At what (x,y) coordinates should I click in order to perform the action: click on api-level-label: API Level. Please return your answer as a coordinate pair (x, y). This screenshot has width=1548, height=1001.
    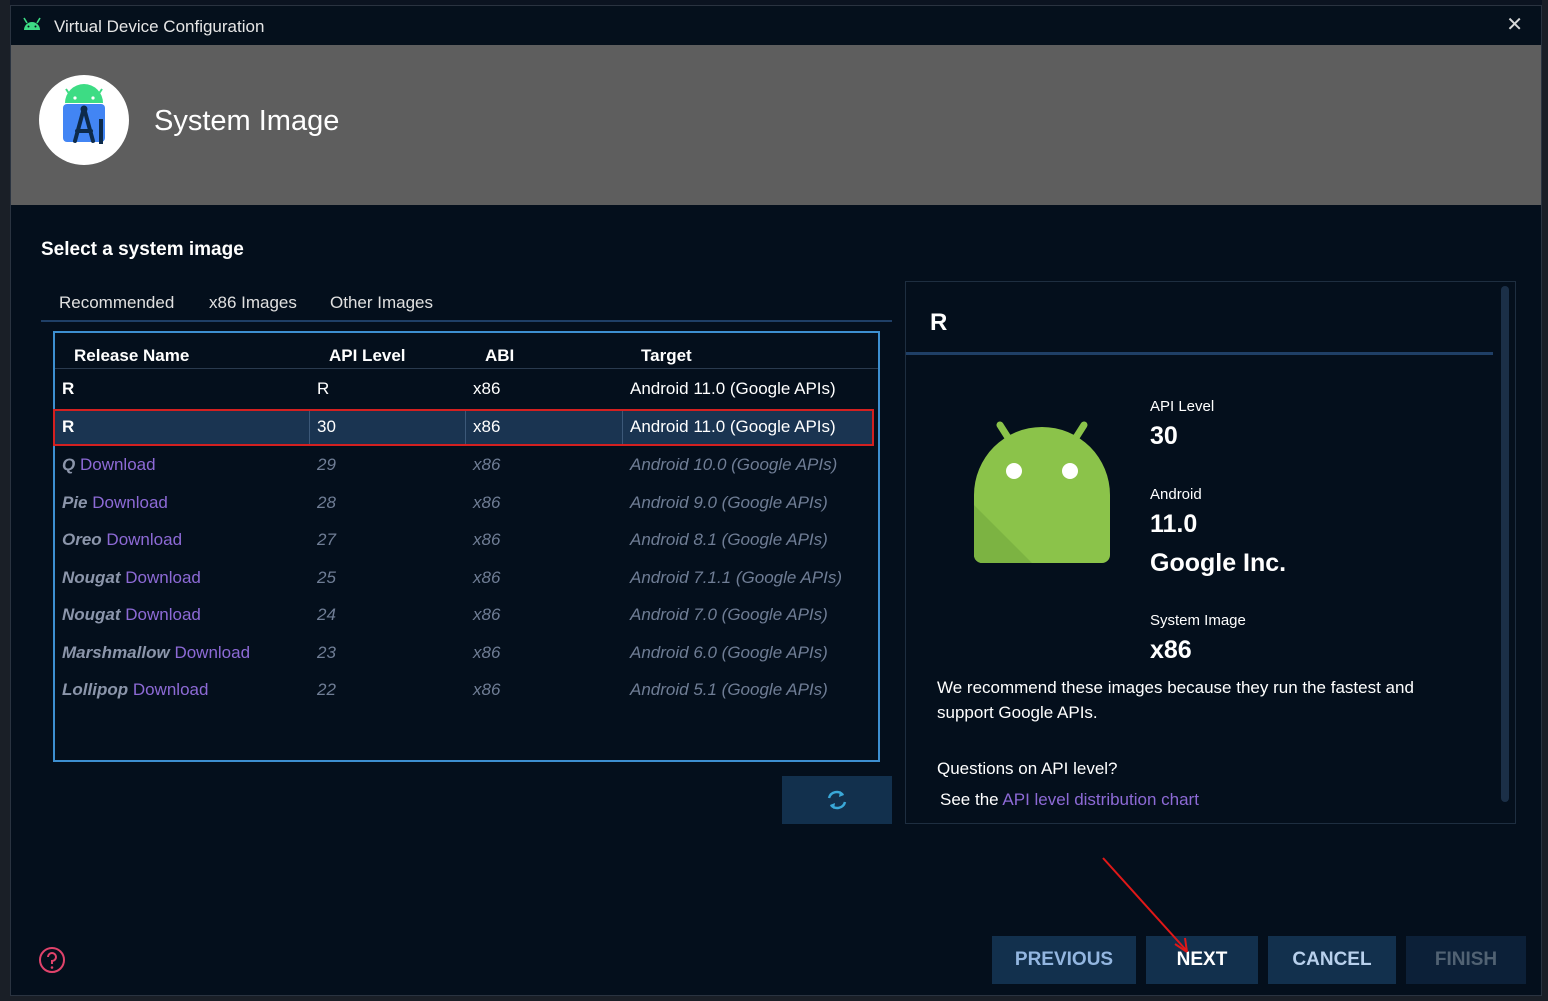
    Looking at the image, I should click on (1182, 406).